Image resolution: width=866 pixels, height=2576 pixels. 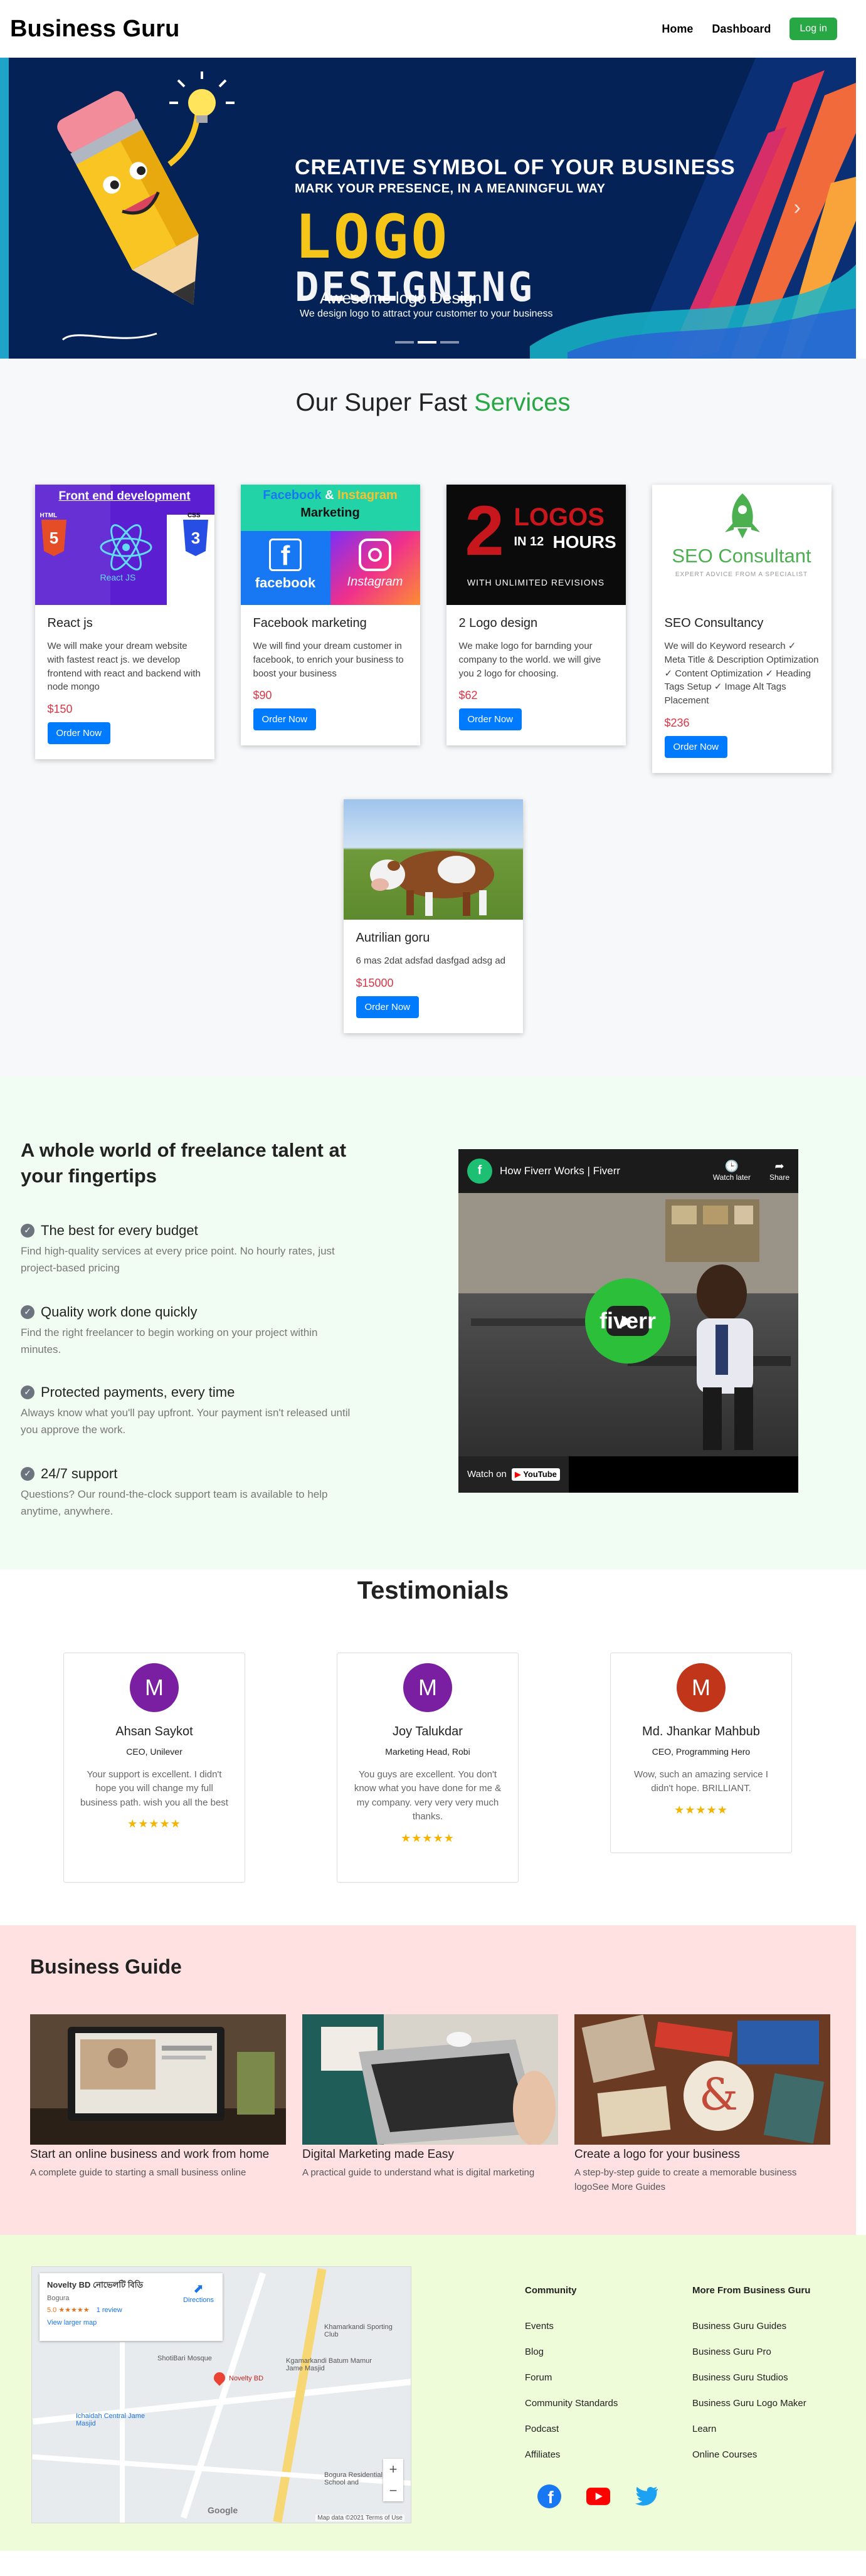 What do you see at coordinates (702, 2079) in the screenshot?
I see `guide-image-logo-design: &` at bounding box center [702, 2079].